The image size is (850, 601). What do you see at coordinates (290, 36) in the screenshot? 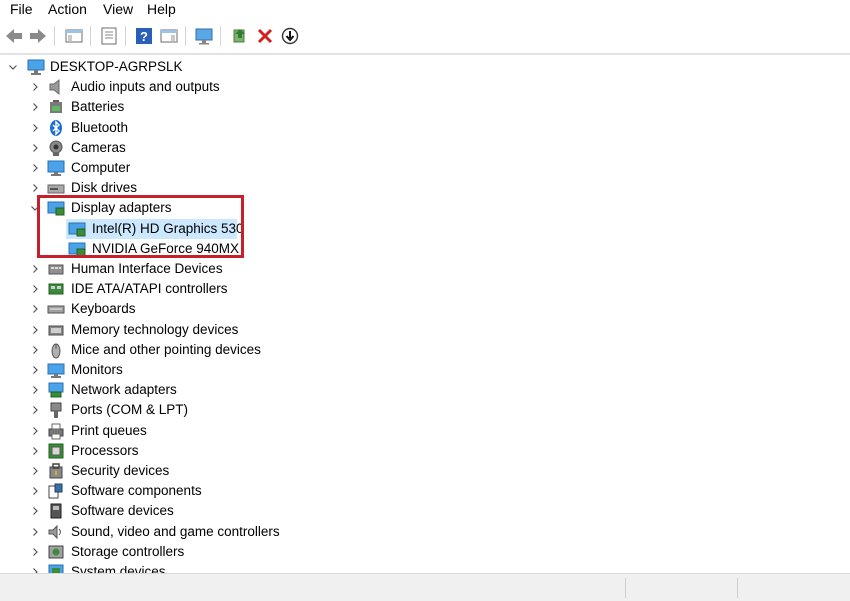
I see `disable-device-button` at bounding box center [290, 36].